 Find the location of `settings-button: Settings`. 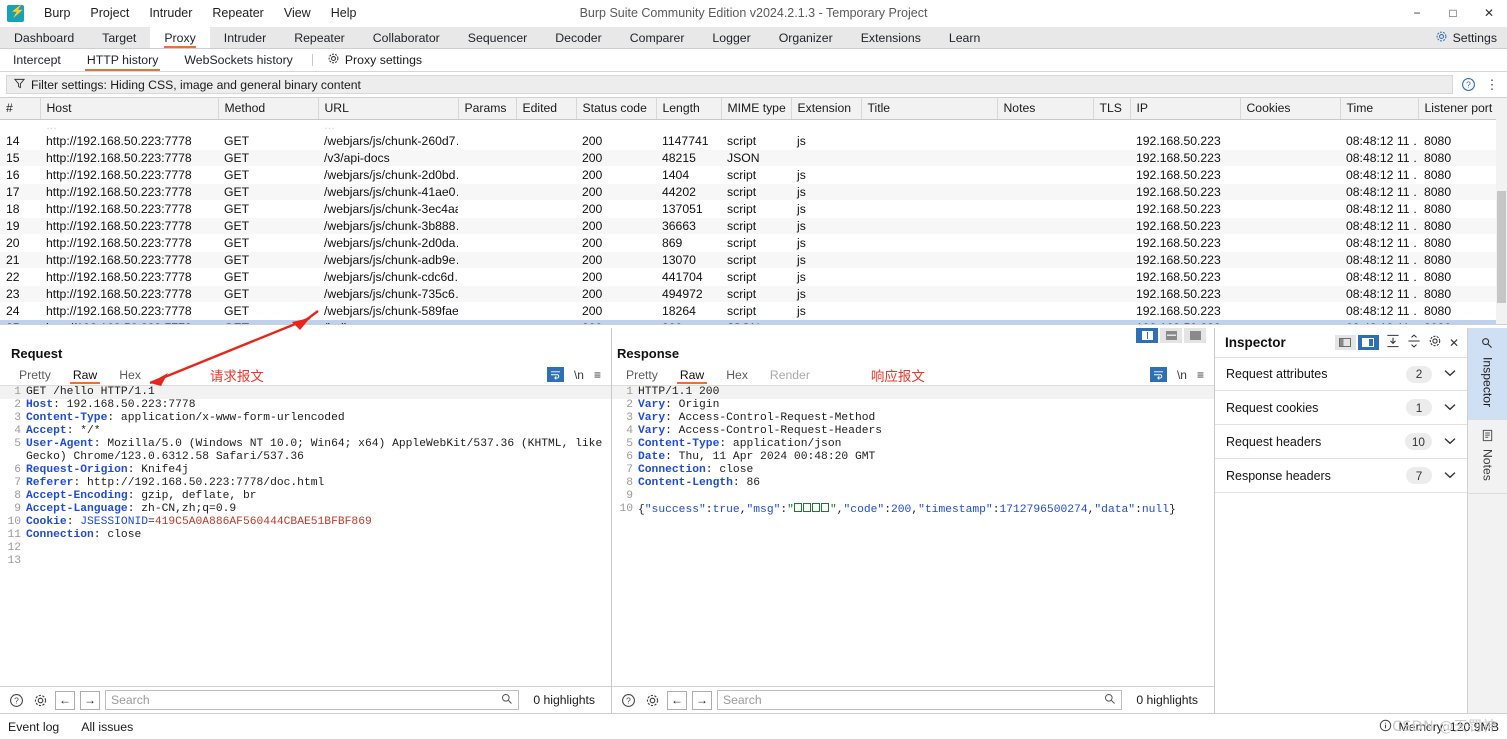

settings-button: Settings is located at coordinates (1466, 37).